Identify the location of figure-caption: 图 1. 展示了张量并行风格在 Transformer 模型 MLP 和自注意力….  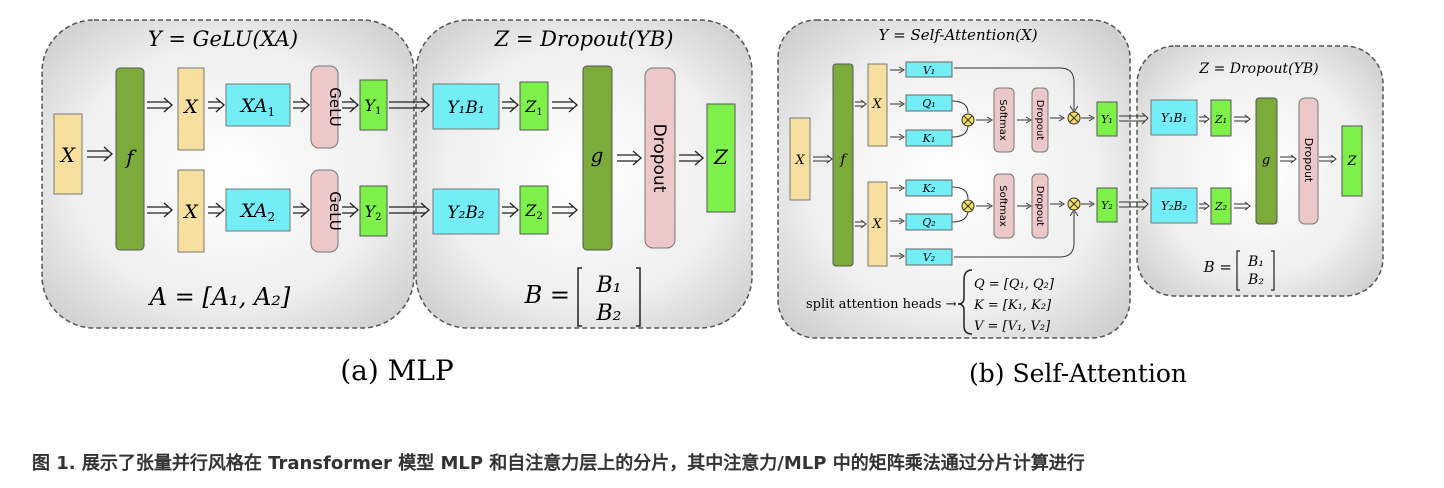
(558, 463).